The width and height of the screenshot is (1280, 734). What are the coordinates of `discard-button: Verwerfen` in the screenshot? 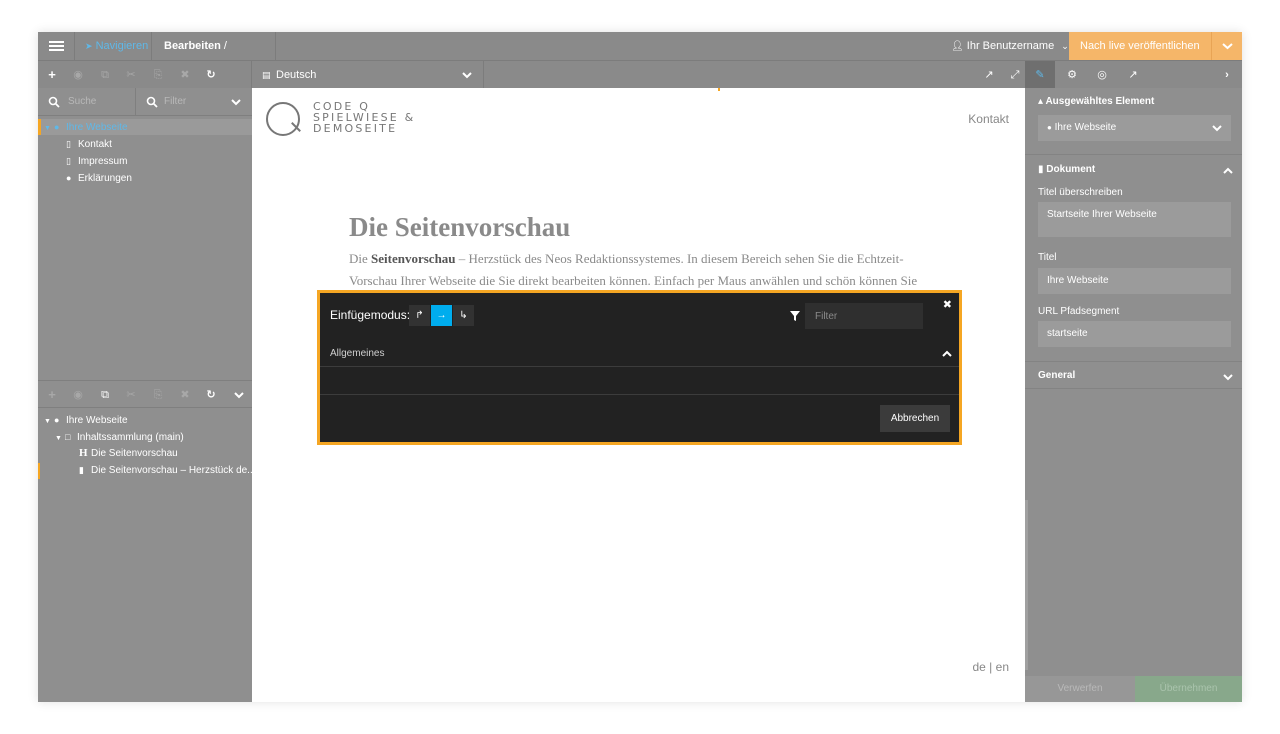 It's located at (1080, 689).